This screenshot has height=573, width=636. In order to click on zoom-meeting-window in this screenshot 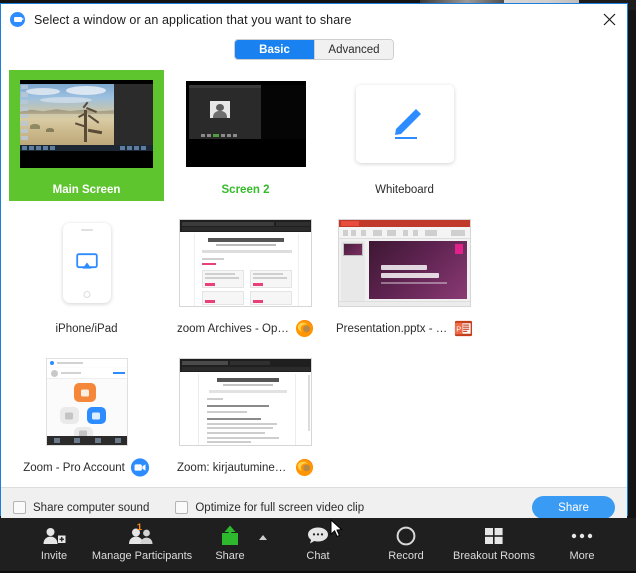, I will do `click(224, 112)`.